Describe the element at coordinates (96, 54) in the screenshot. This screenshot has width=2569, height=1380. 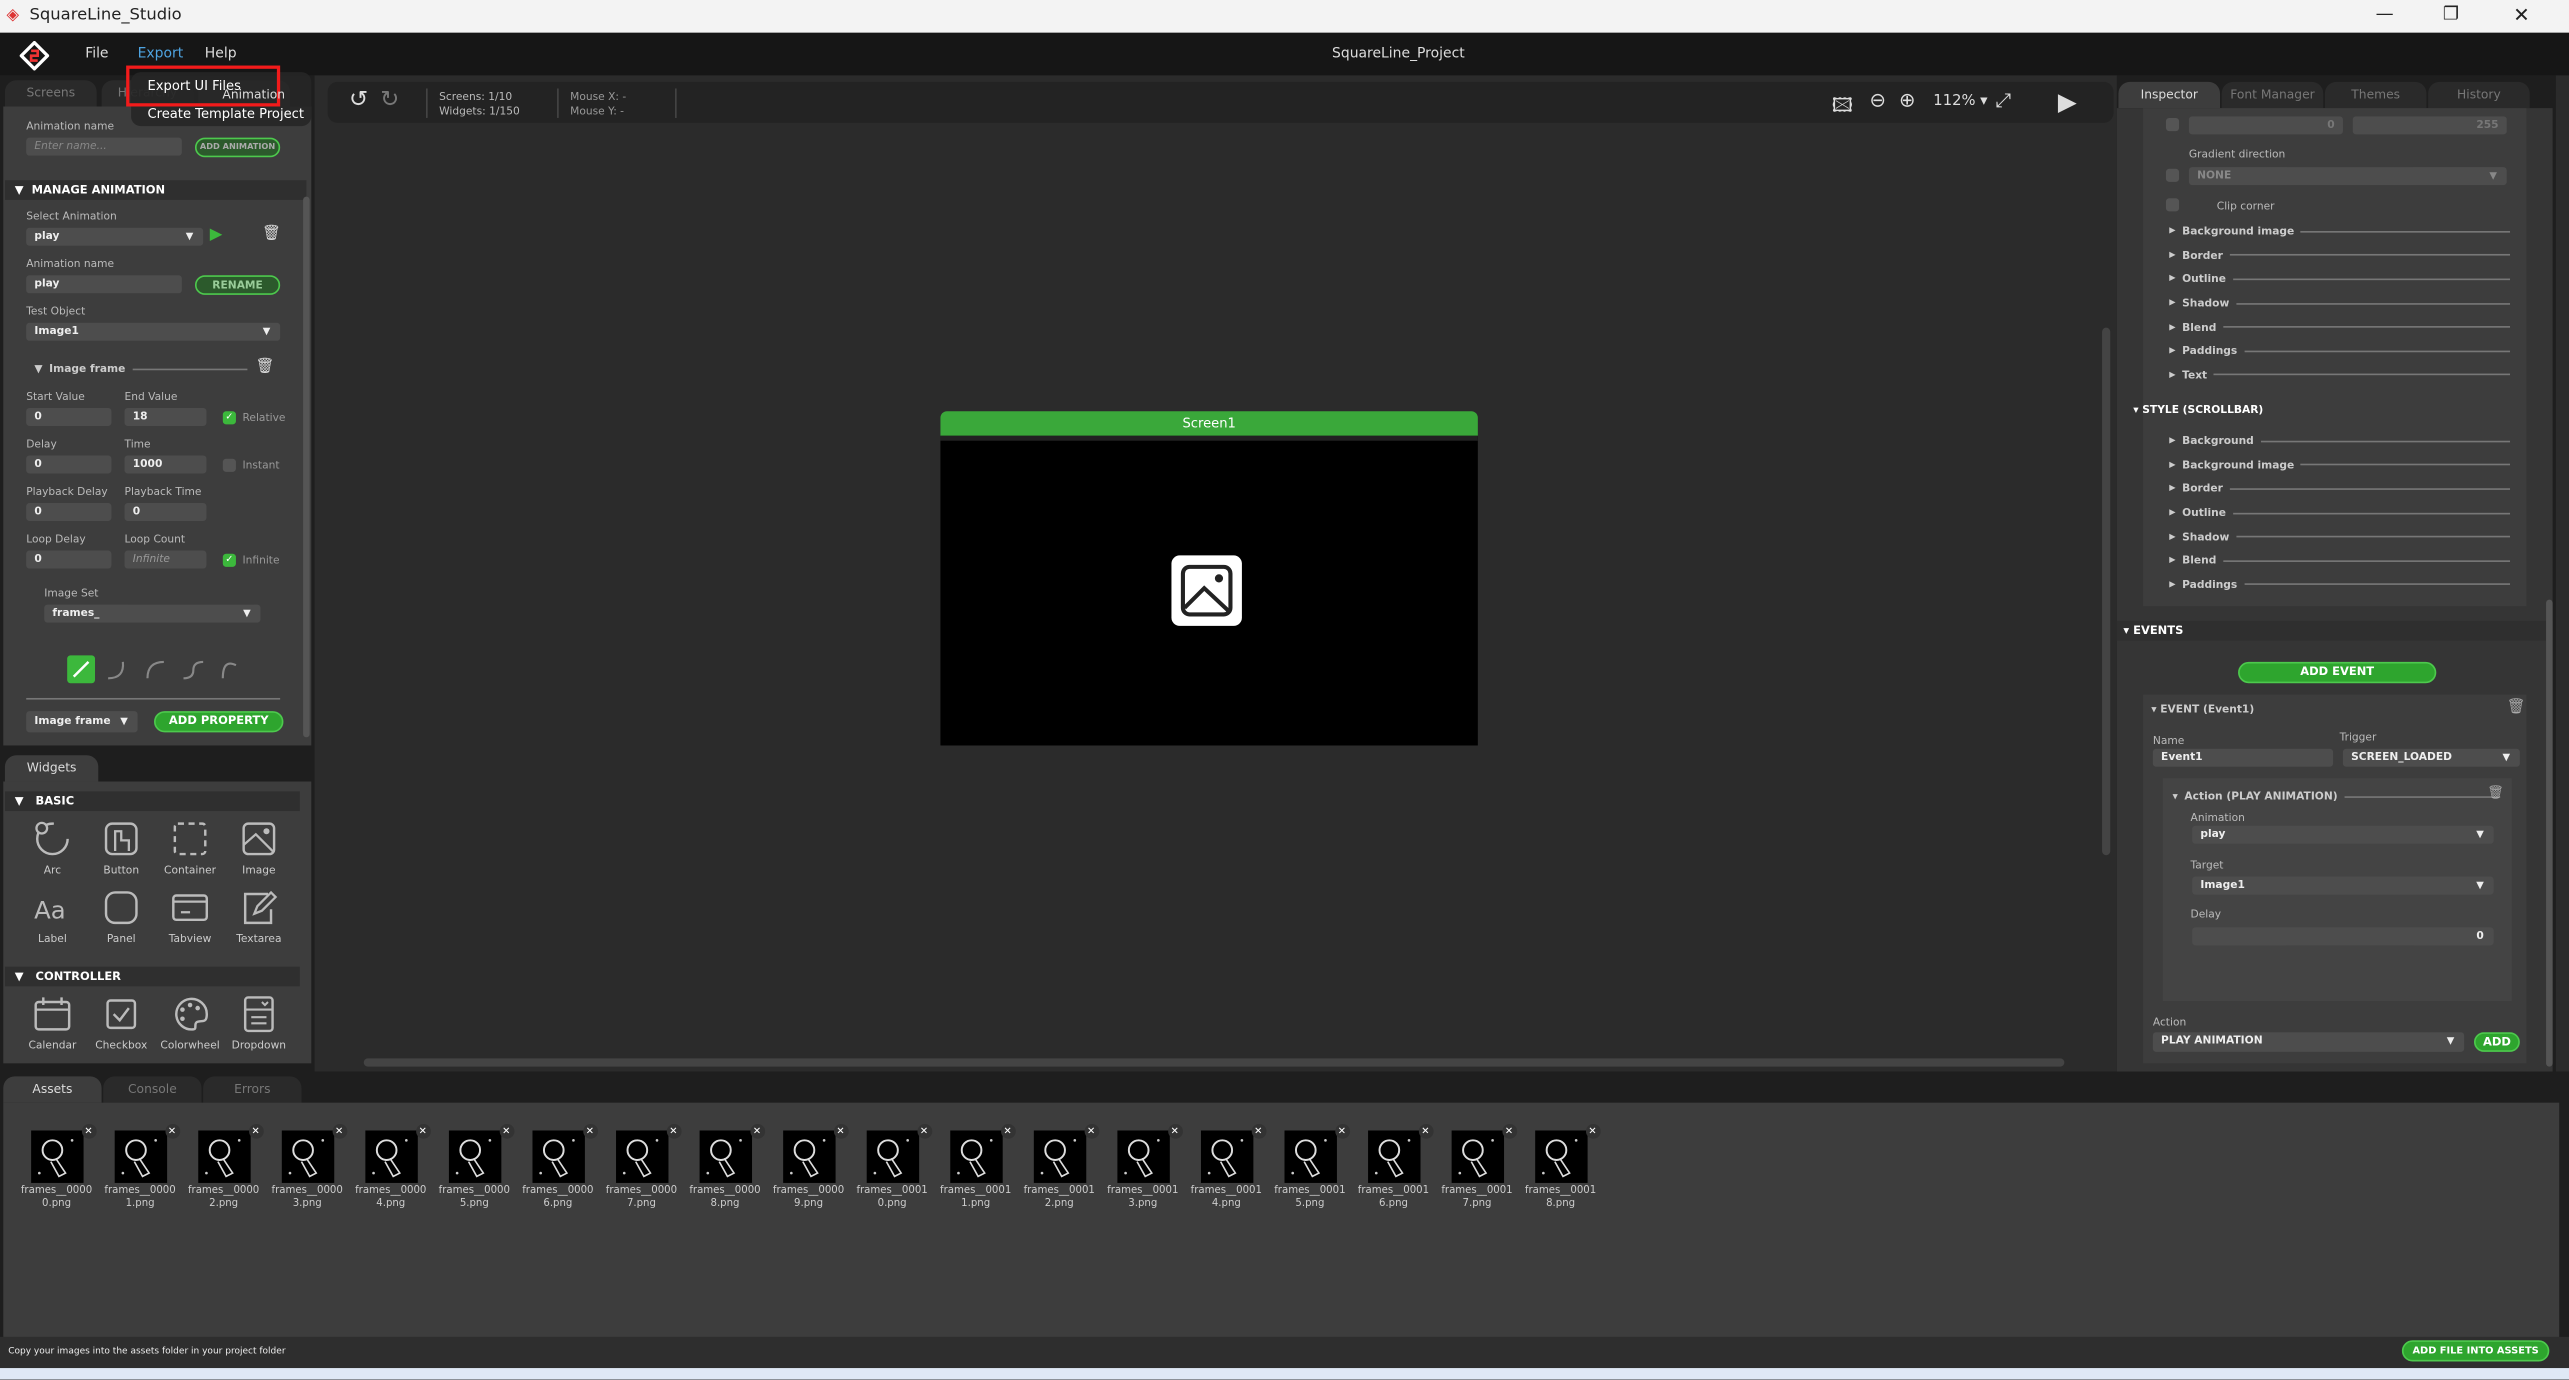
I see `menu-file: File` at that location.